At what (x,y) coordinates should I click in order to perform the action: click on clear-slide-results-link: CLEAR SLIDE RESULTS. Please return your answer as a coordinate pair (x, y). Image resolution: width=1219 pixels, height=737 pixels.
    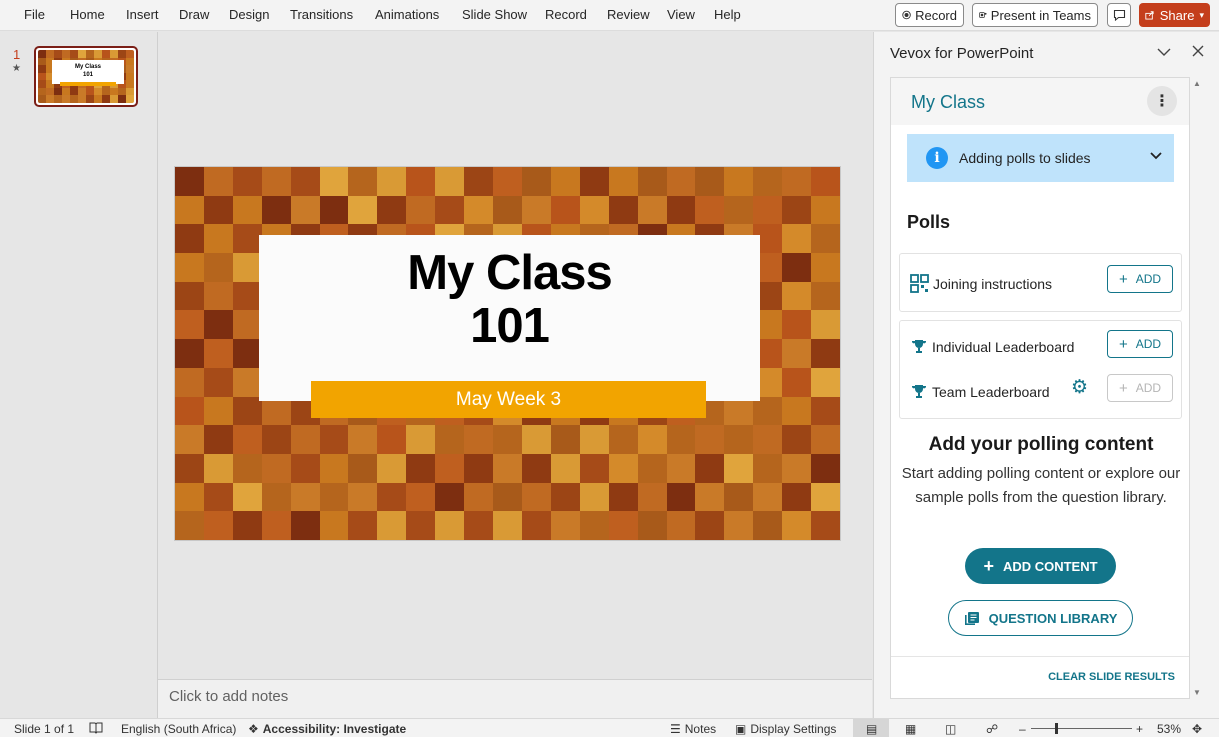
    Looking at the image, I should click on (1111, 677).